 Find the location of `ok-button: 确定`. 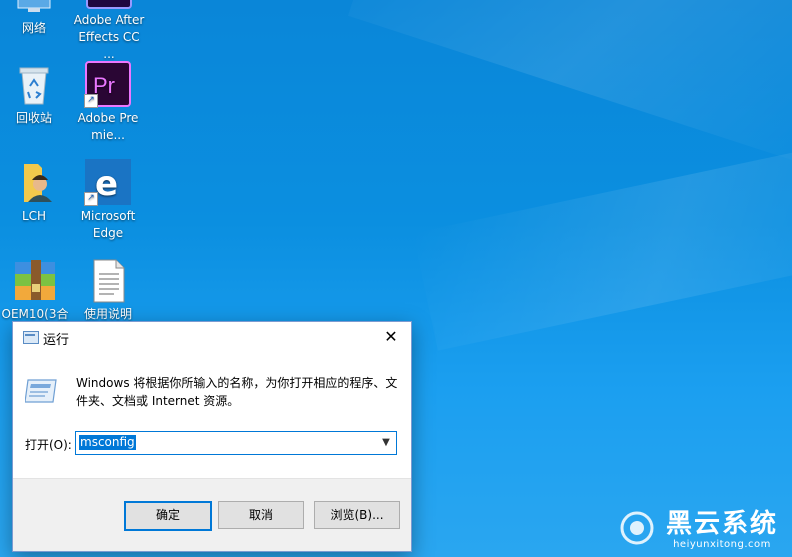

ok-button: 确定 is located at coordinates (168, 516).